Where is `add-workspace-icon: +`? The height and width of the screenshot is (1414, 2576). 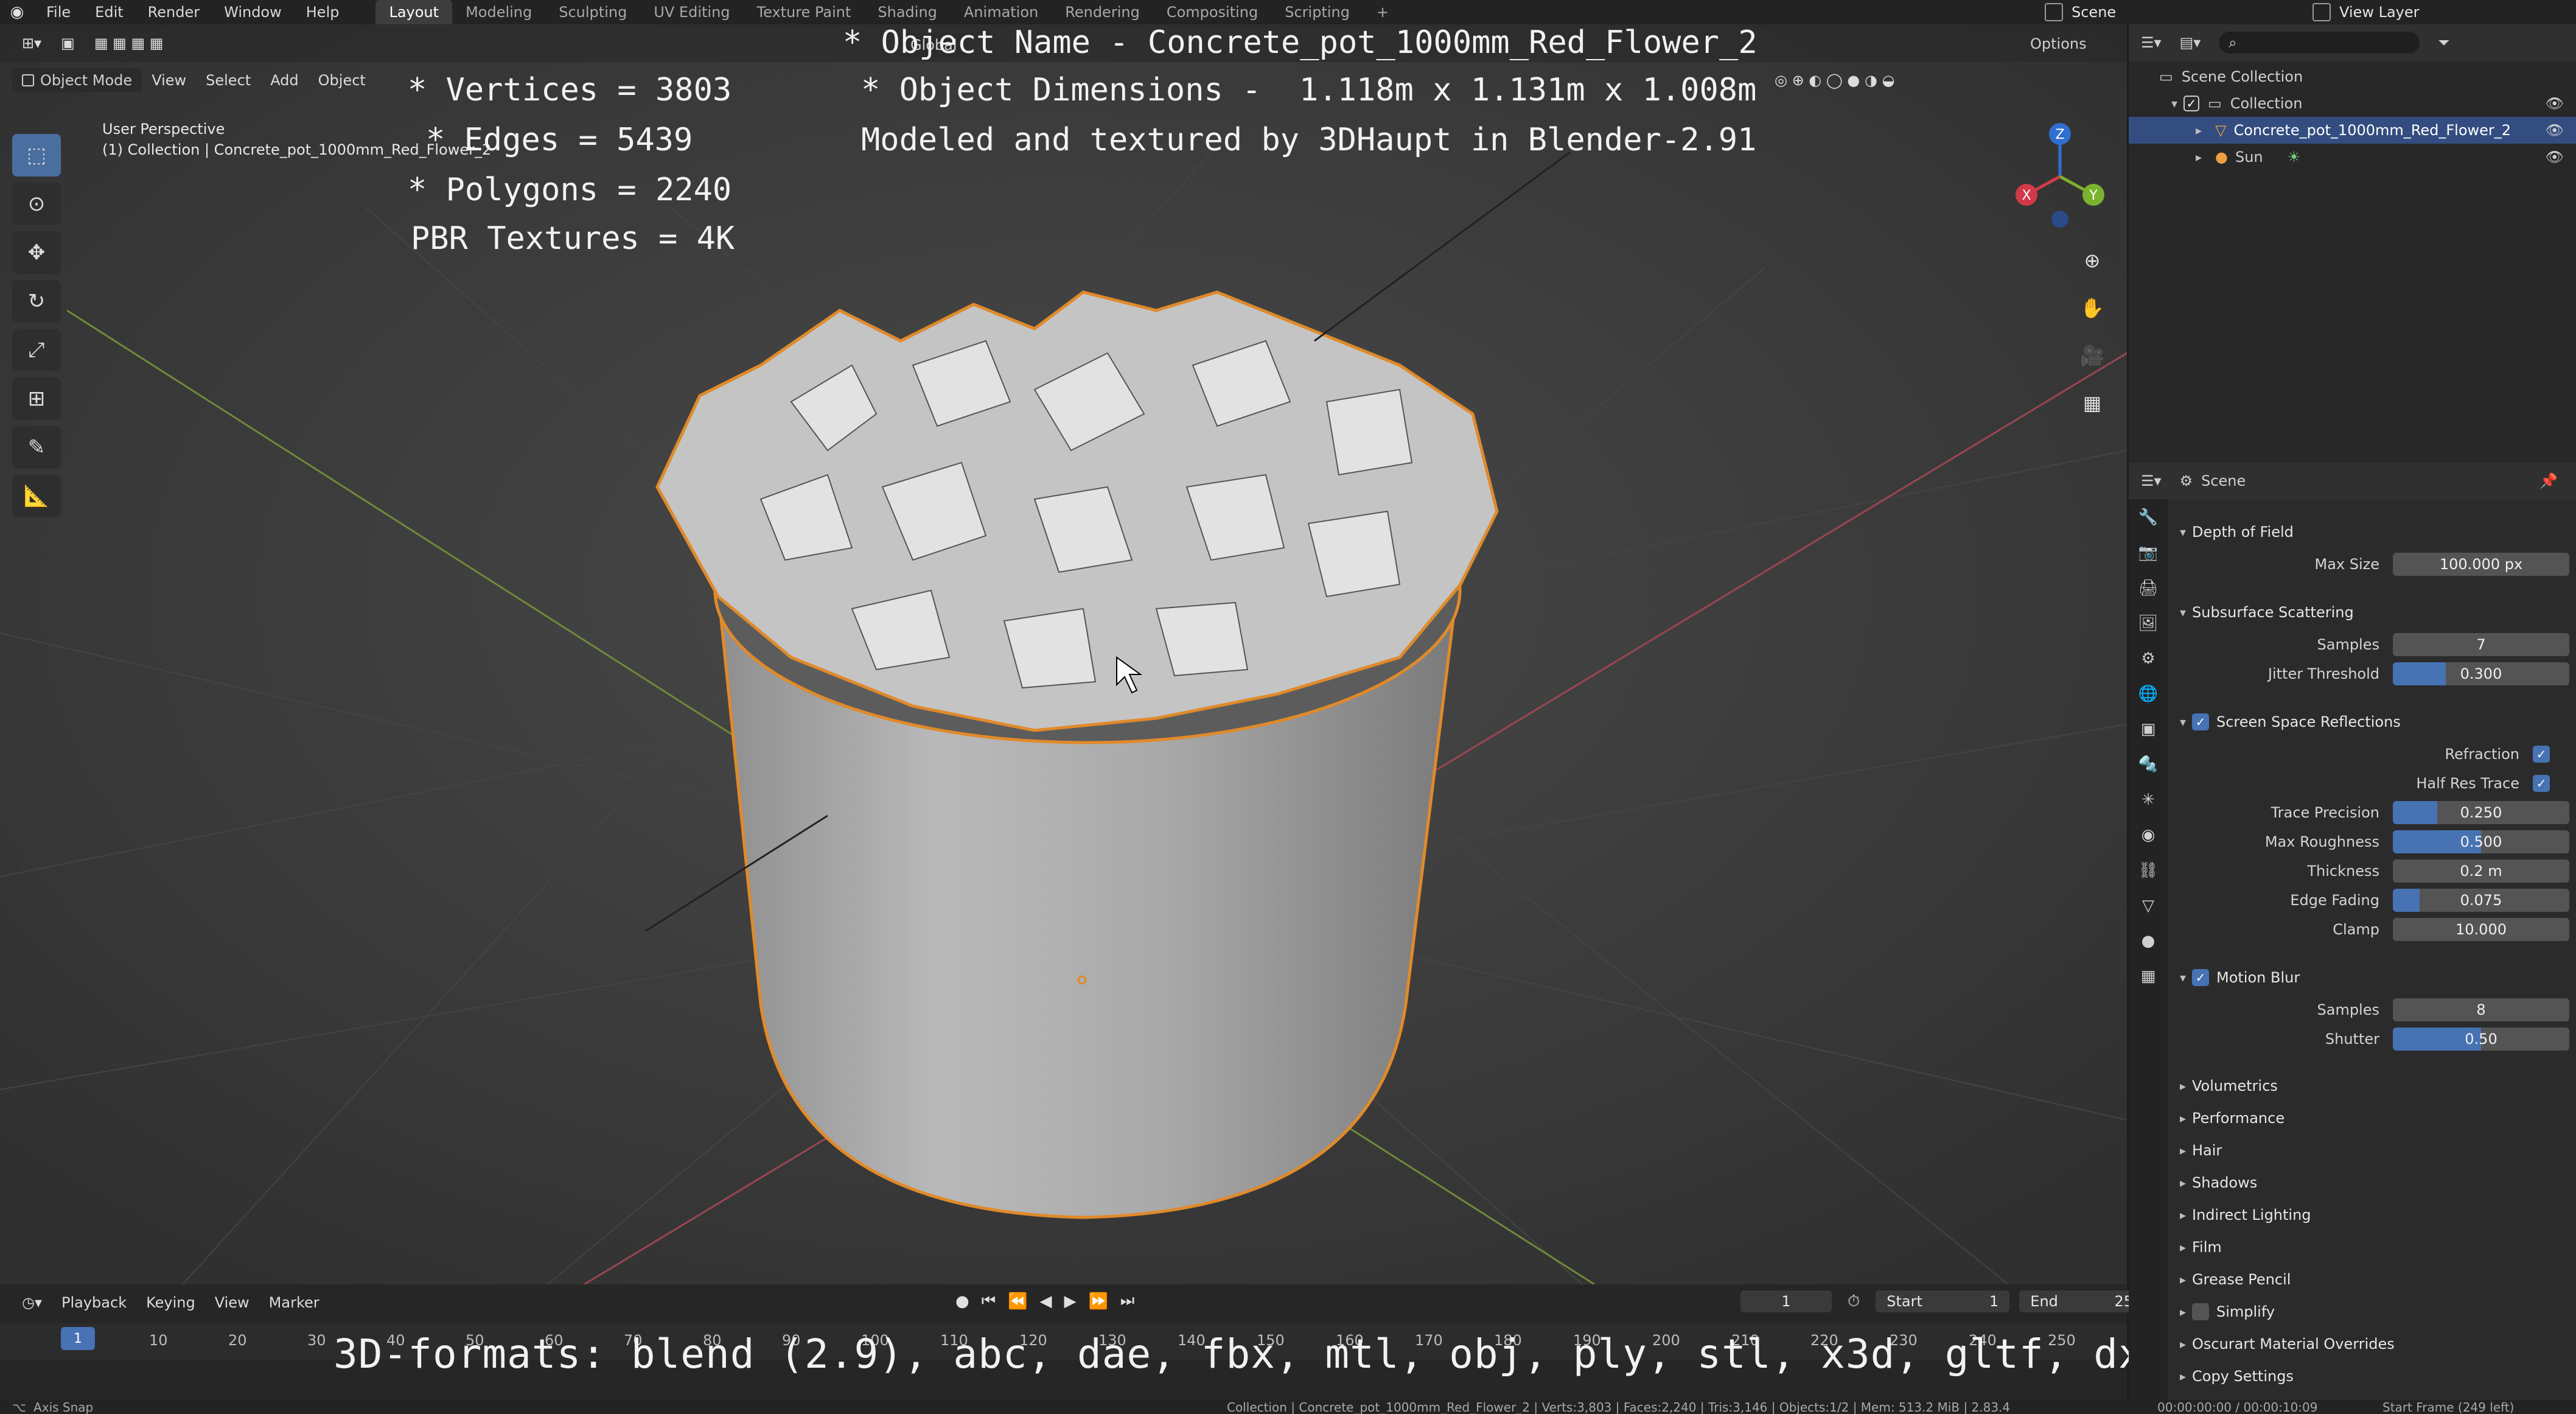 add-workspace-icon: + is located at coordinates (1383, 12).